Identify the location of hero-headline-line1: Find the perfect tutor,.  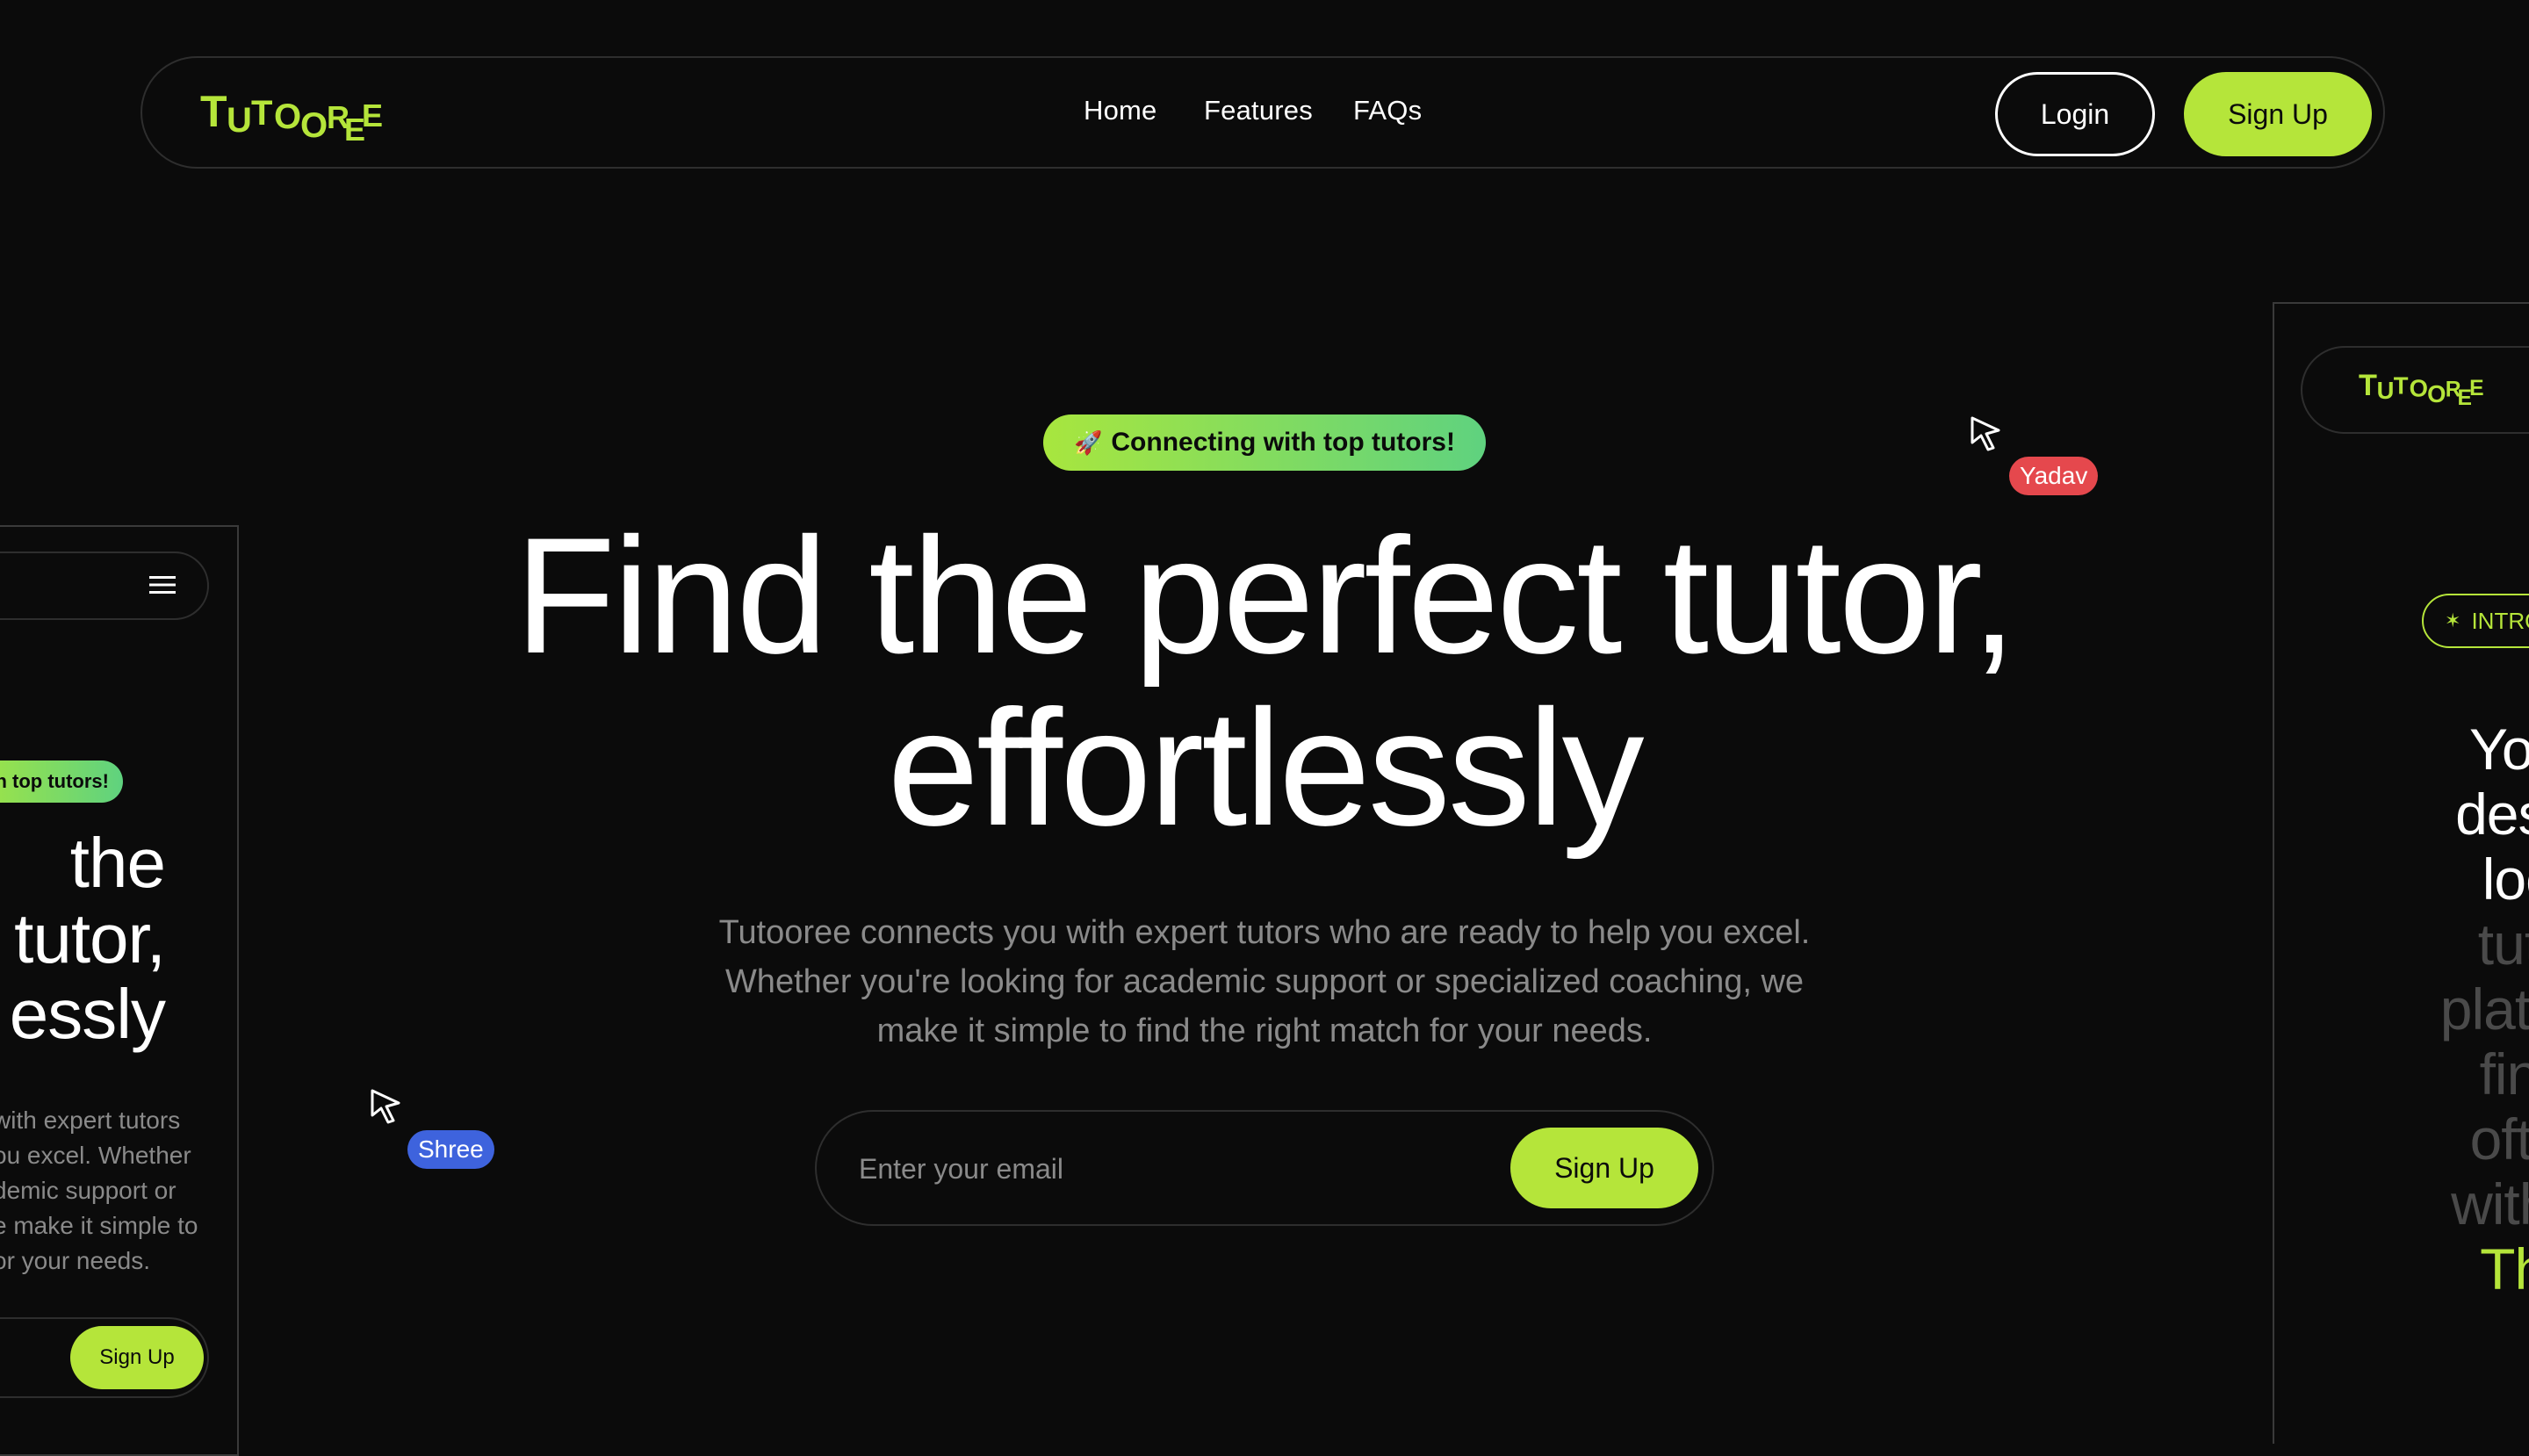
(1266, 595).